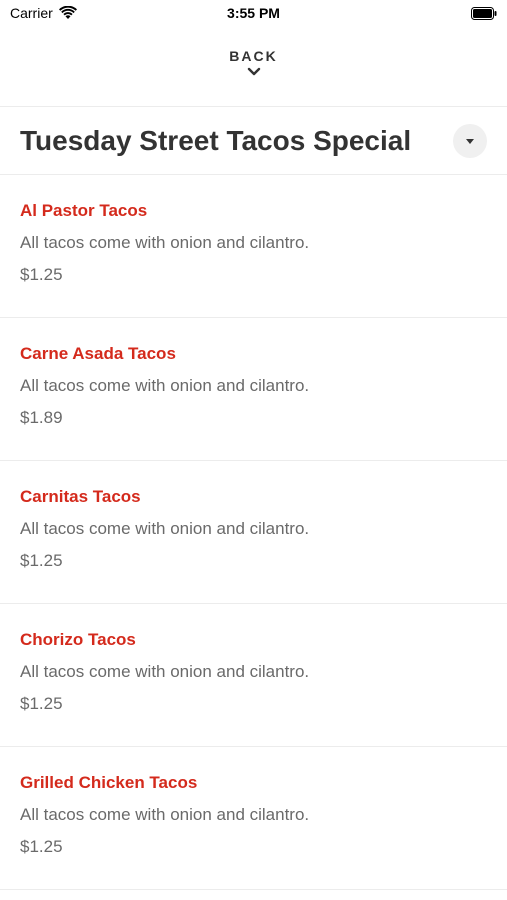 The image size is (507, 900). I want to click on back-label: BACK, so click(253, 56).